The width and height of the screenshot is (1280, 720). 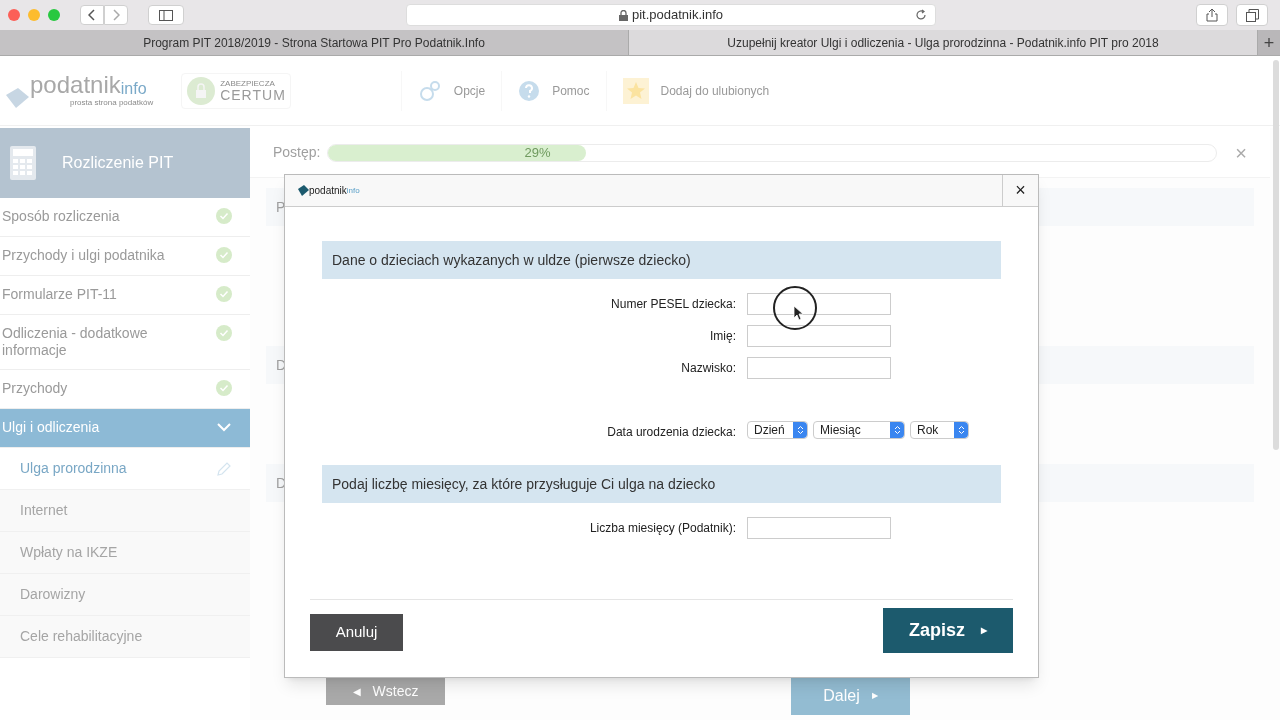 I want to click on help-icon, so click(x=529, y=90).